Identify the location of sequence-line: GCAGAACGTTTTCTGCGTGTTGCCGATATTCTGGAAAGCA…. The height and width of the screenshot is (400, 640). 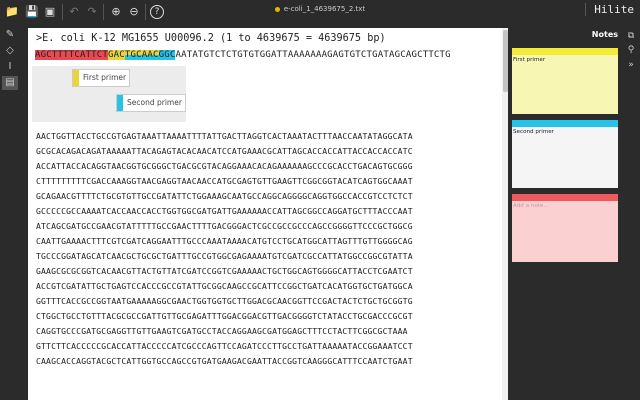
(224, 196).